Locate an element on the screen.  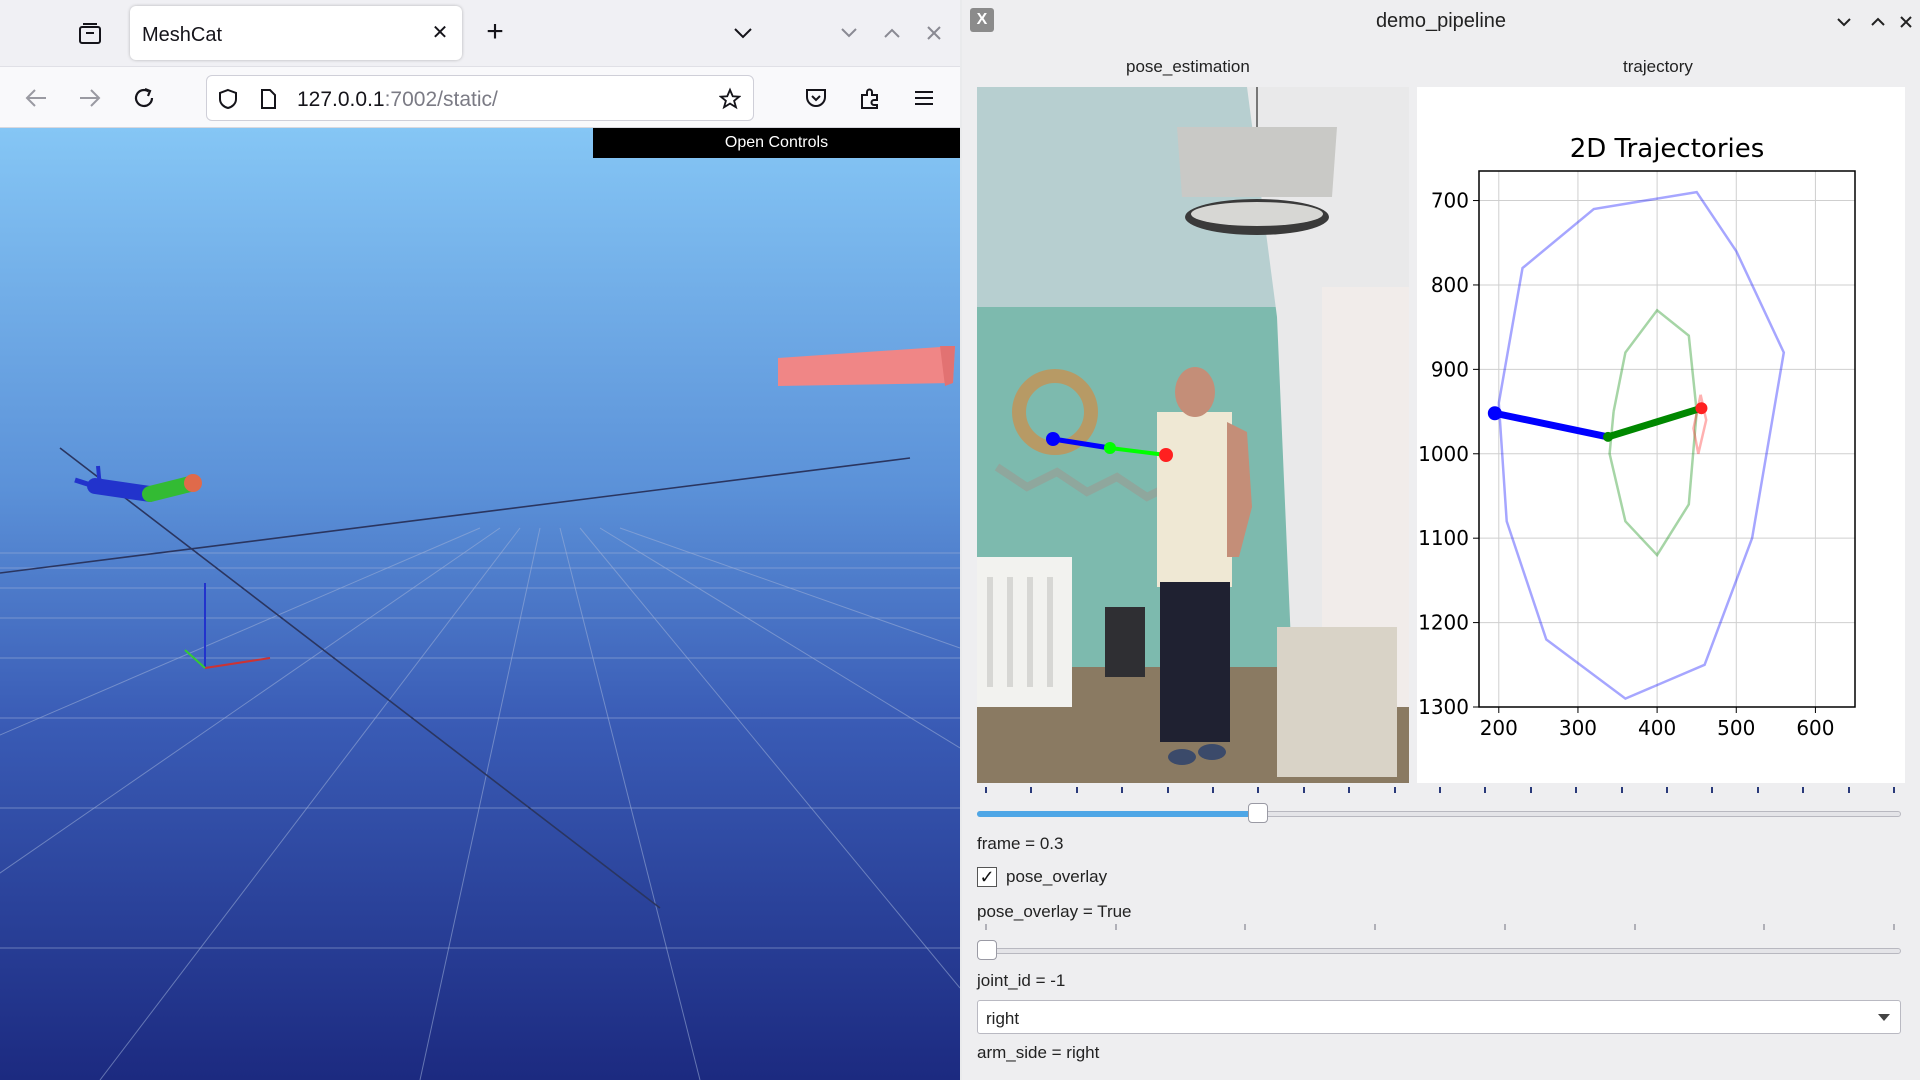
forearm-segment is located at coordinates (1654, 422).